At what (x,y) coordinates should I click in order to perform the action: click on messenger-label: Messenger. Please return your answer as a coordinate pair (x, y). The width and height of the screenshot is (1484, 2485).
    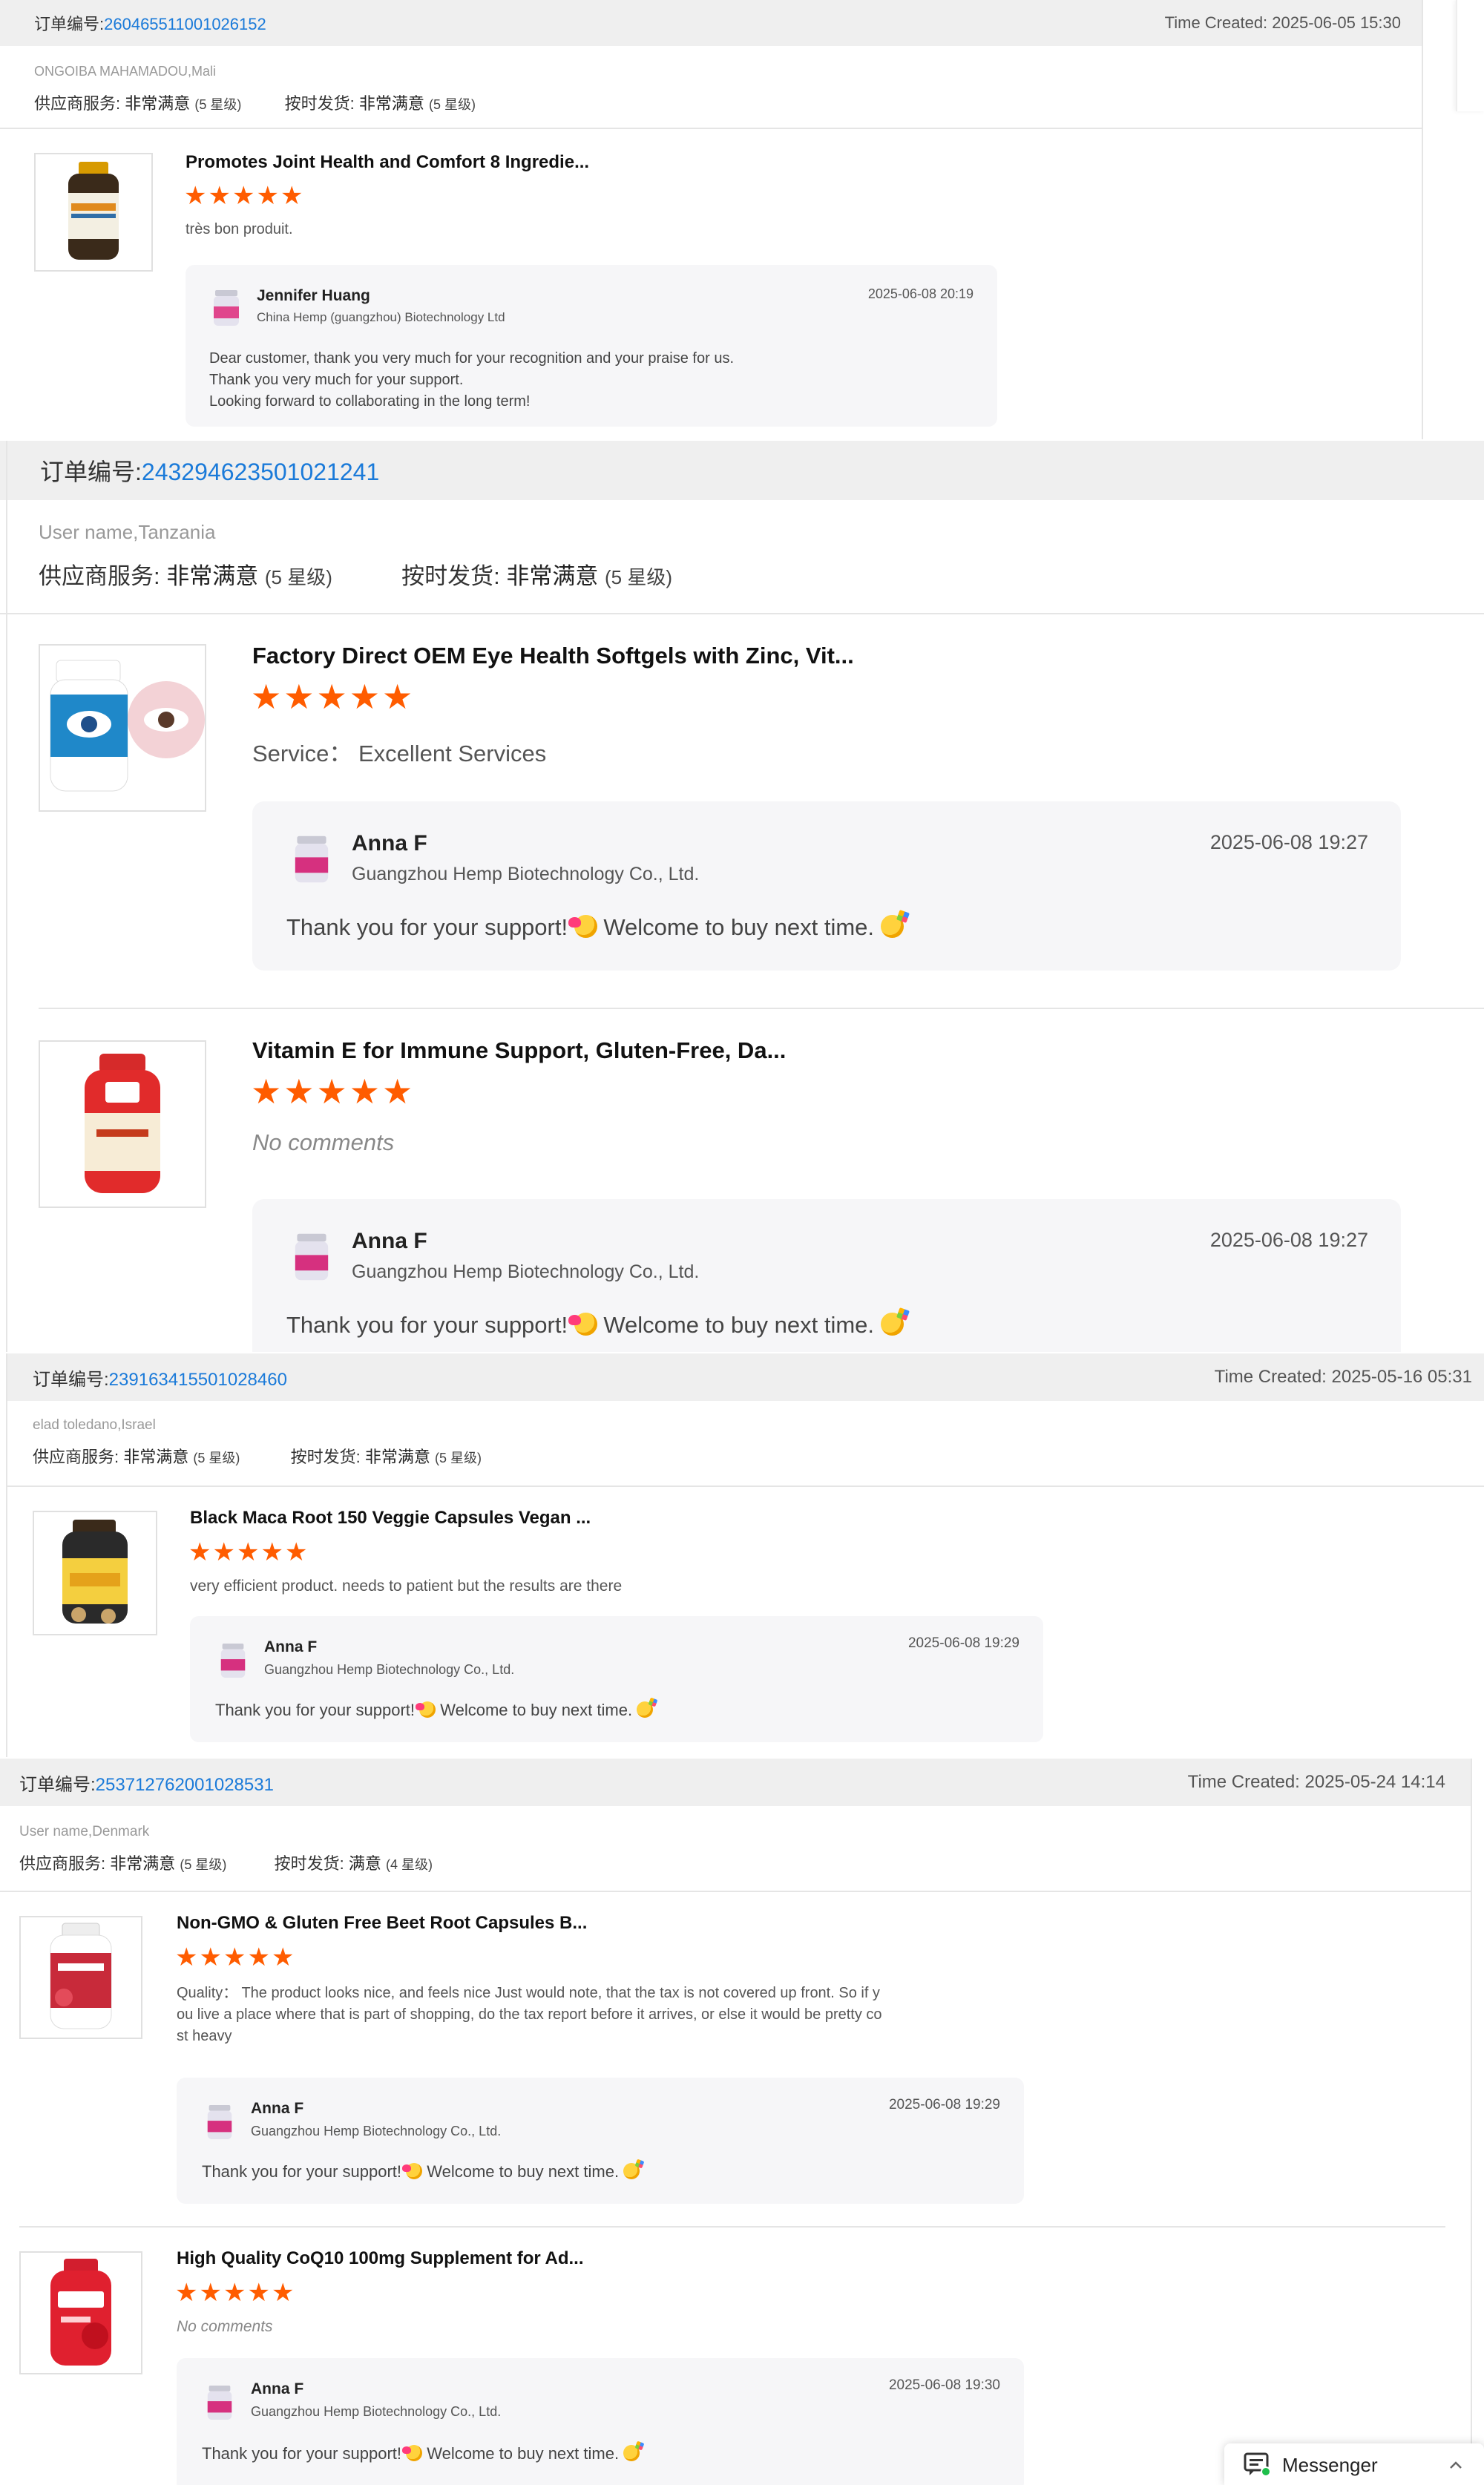
    Looking at the image, I should click on (1330, 2465).